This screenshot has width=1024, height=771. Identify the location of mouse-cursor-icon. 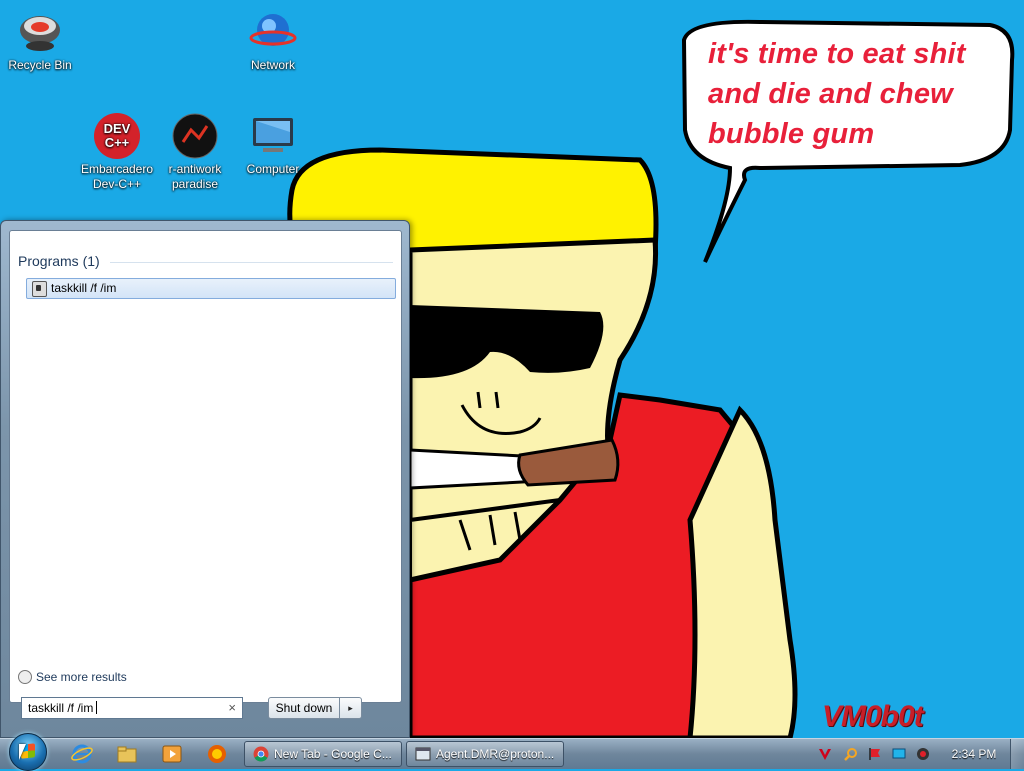
(22, 752).